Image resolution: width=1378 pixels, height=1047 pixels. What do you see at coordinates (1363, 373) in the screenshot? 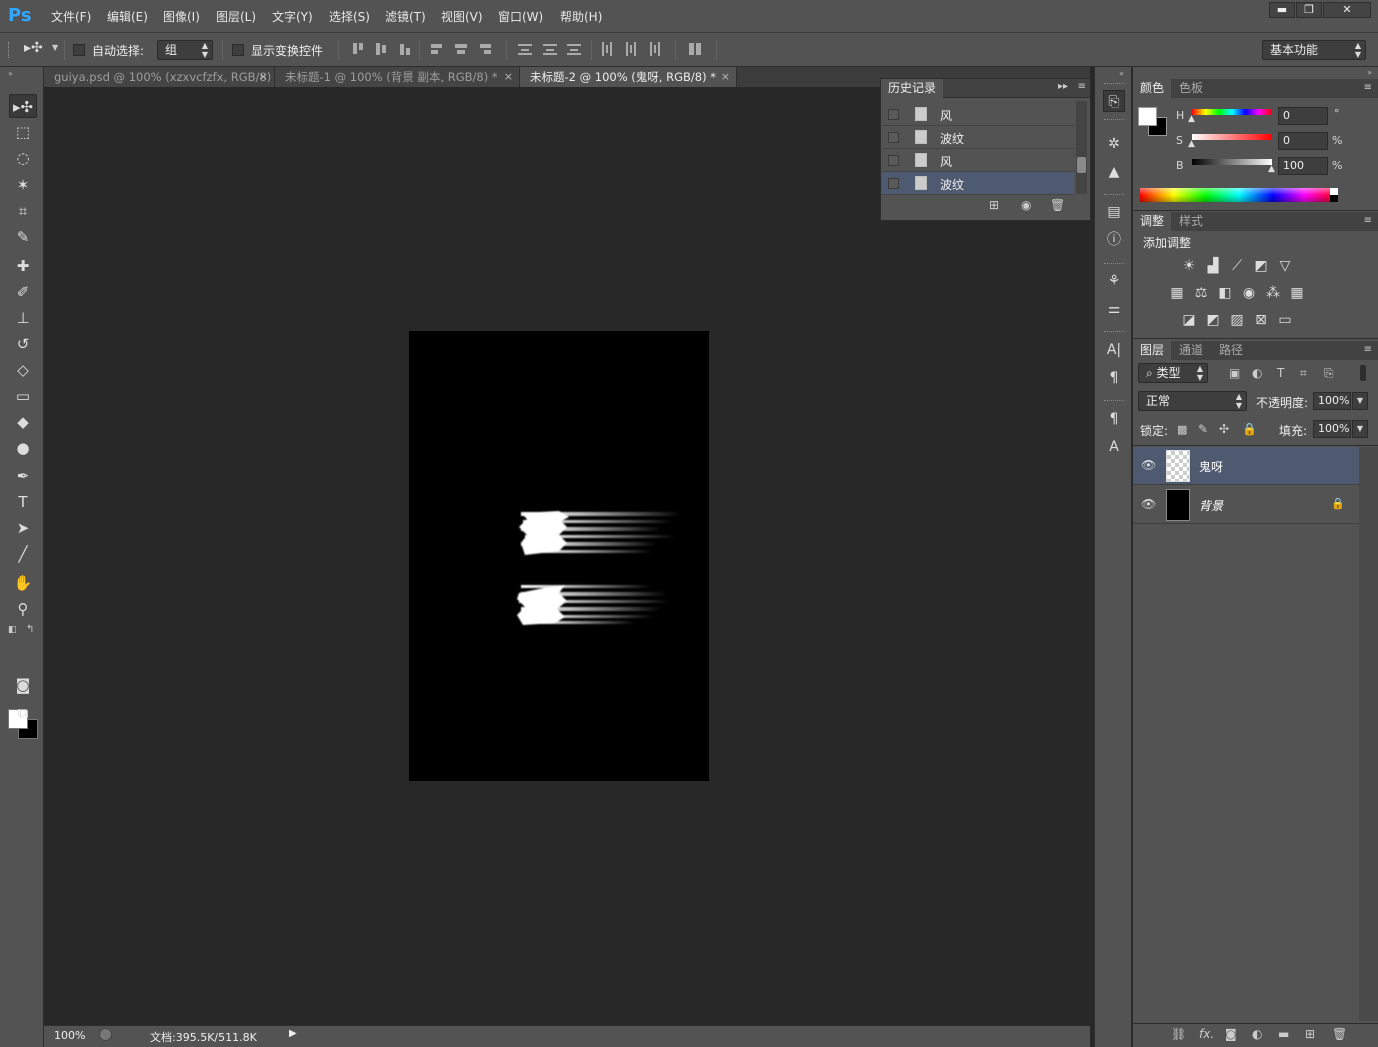
I see `filter-toggle` at bounding box center [1363, 373].